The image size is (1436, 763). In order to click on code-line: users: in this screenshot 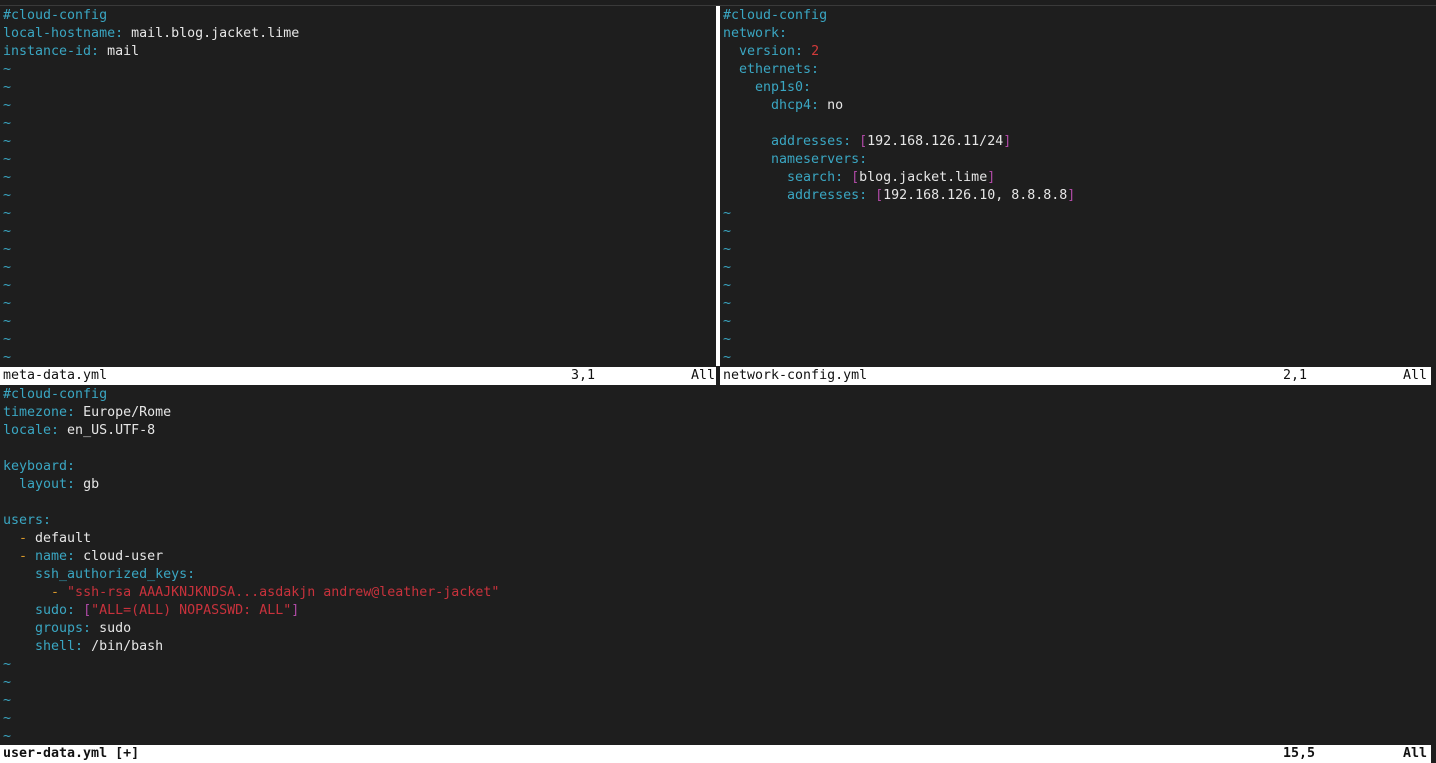, I will do `click(27, 521)`.